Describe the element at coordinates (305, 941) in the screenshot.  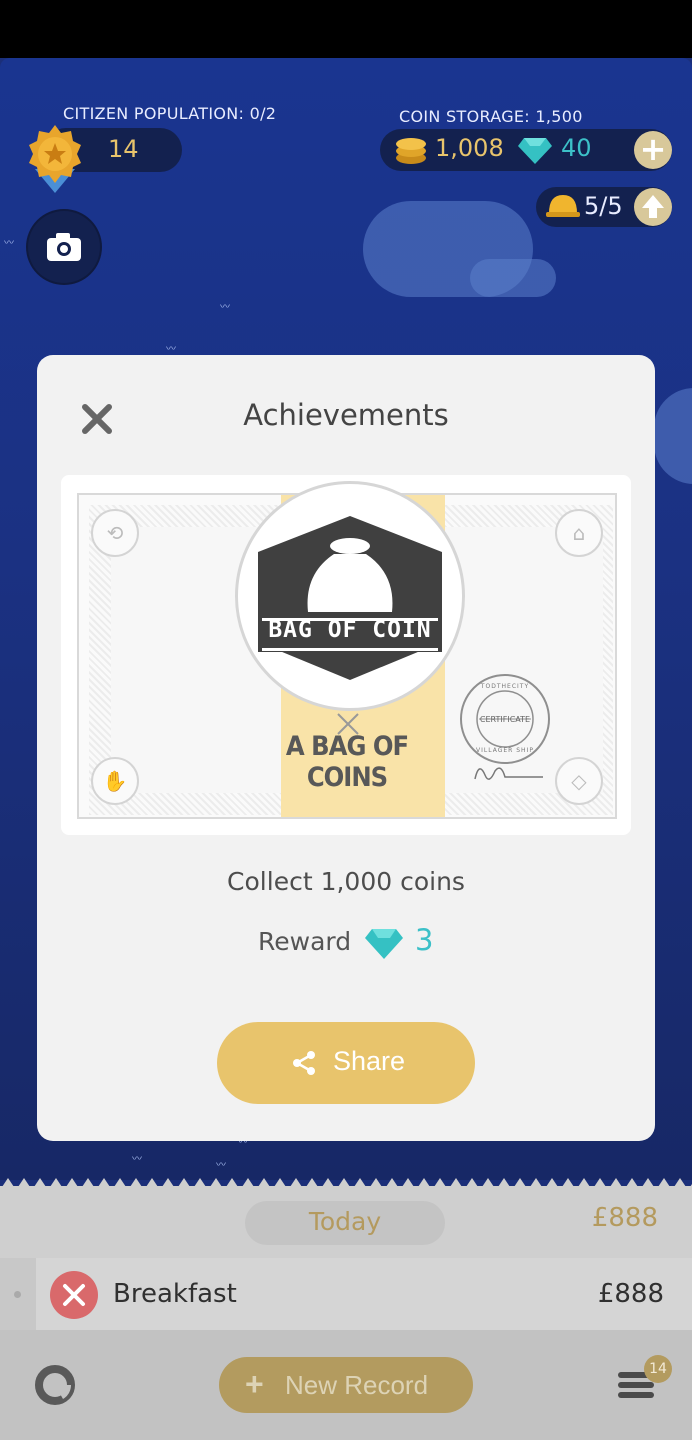
I see `reward-label: Reward` at that location.